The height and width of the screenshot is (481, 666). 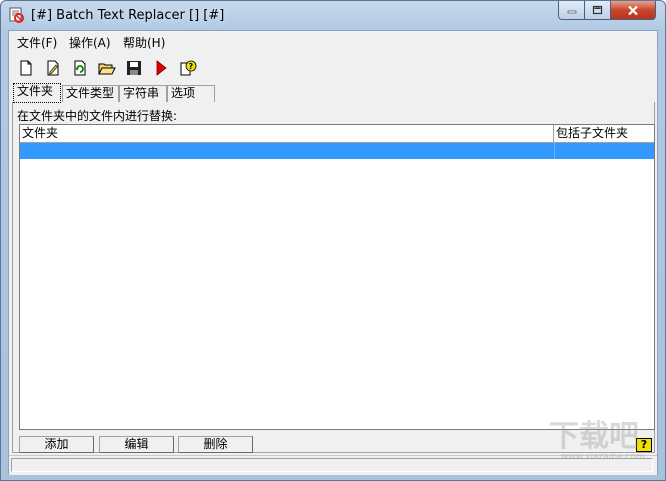 I want to click on new-file-icon, so click(x=26, y=68).